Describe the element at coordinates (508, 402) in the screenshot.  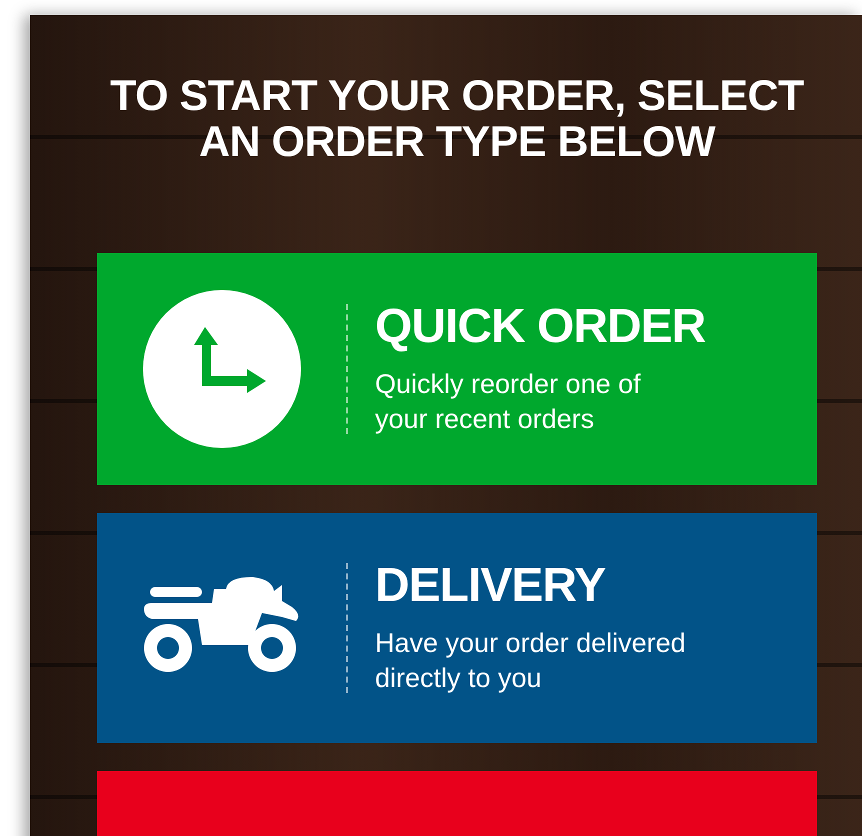
I see `option-description: Quickly reorder one of your recent orders` at that location.